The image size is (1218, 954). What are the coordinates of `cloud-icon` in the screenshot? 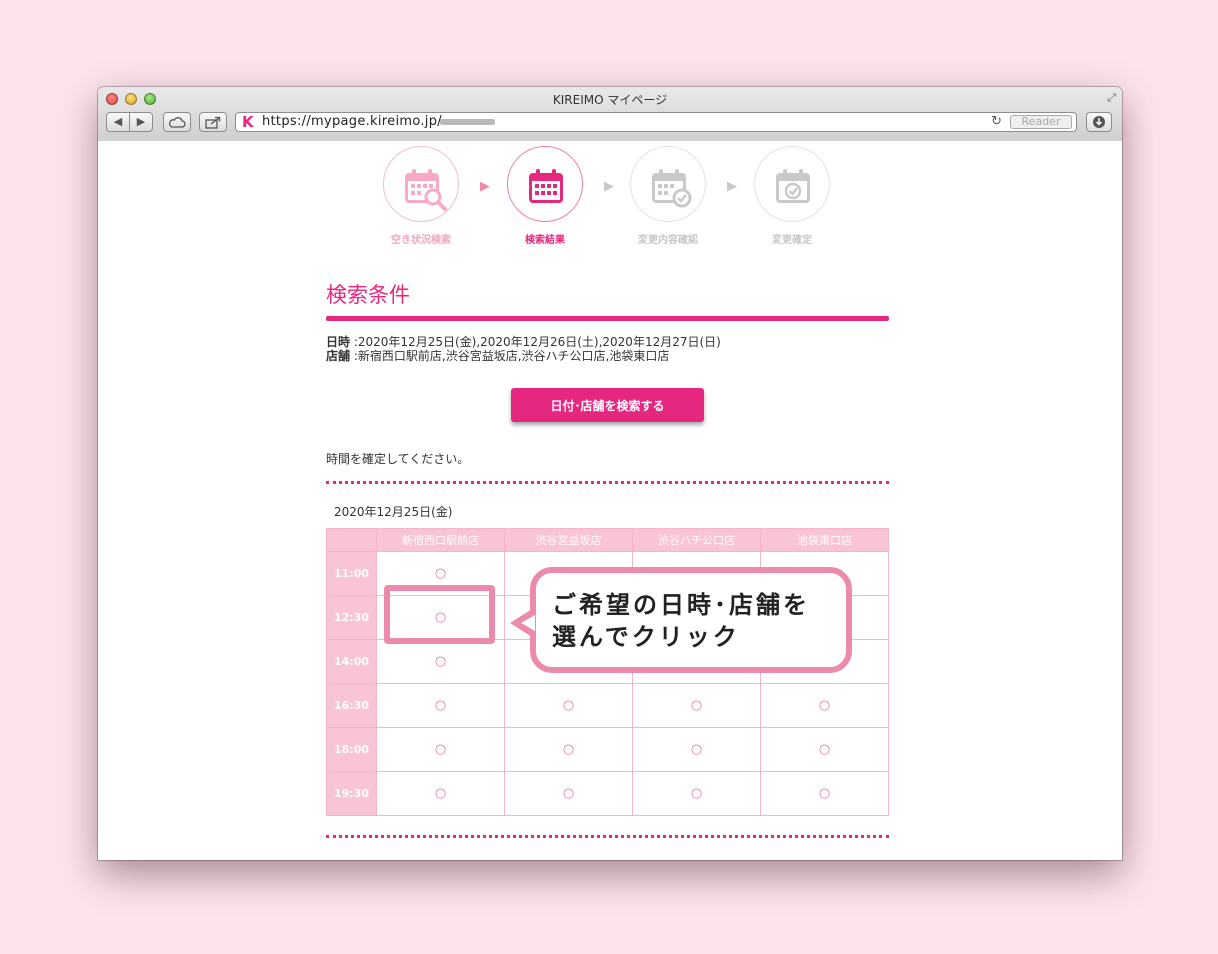 It's located at (177, 122).